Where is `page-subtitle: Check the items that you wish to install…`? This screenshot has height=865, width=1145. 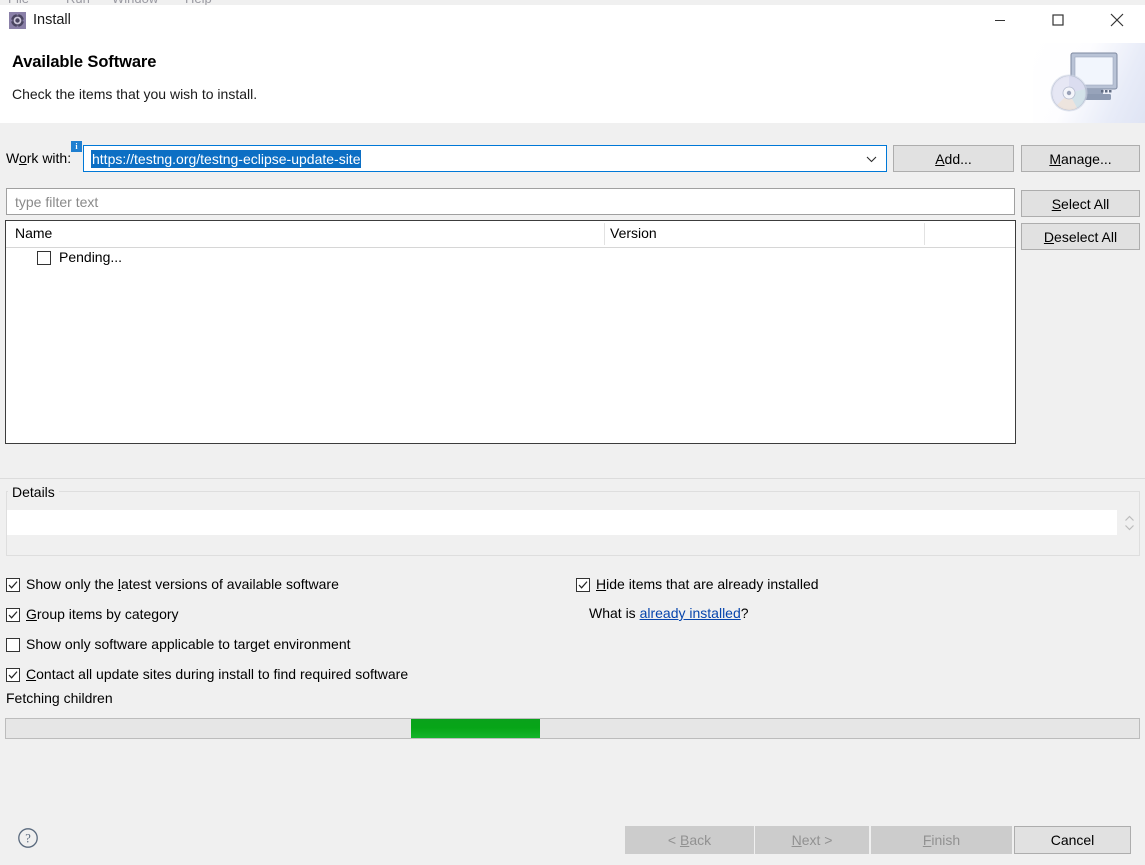
page-subtitle: Check the items that you wish to install… is located at coordinates (135, 94).